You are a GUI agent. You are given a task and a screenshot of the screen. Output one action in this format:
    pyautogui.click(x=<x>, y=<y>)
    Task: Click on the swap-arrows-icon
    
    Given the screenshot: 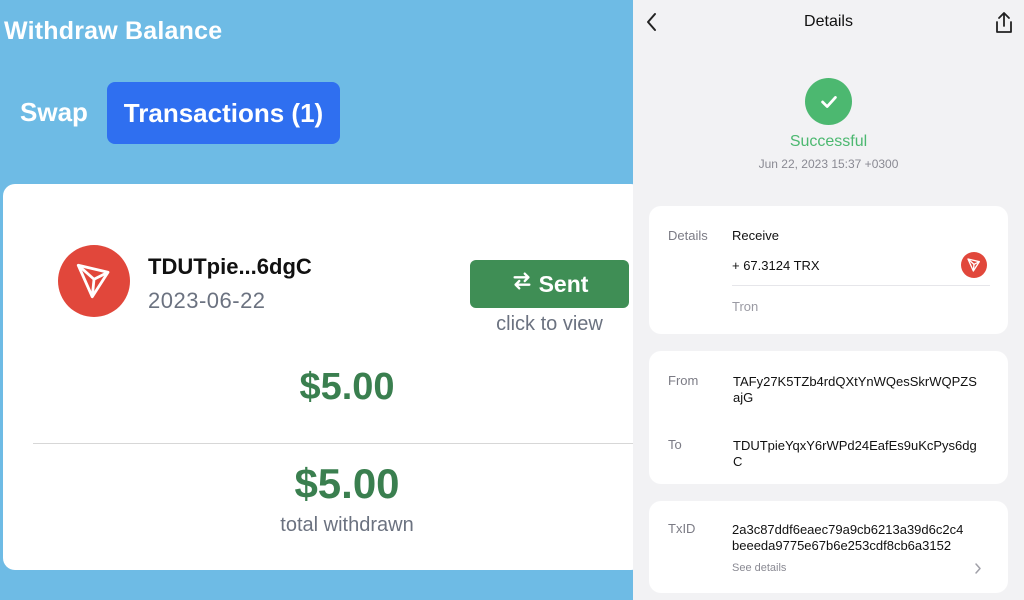 What is the action you would take?
    pyautogui.click(x=522, y=284)
    